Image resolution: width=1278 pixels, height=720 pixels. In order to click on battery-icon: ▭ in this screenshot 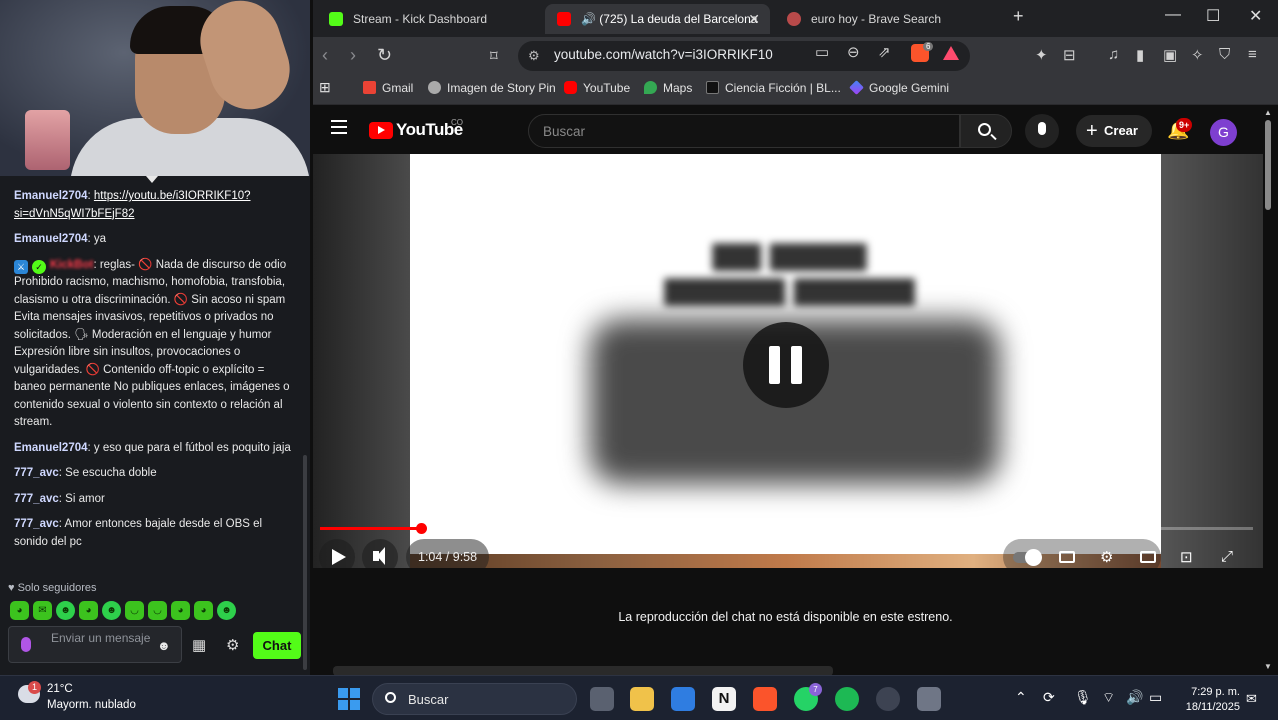, I will do `click(1155, 697)`.